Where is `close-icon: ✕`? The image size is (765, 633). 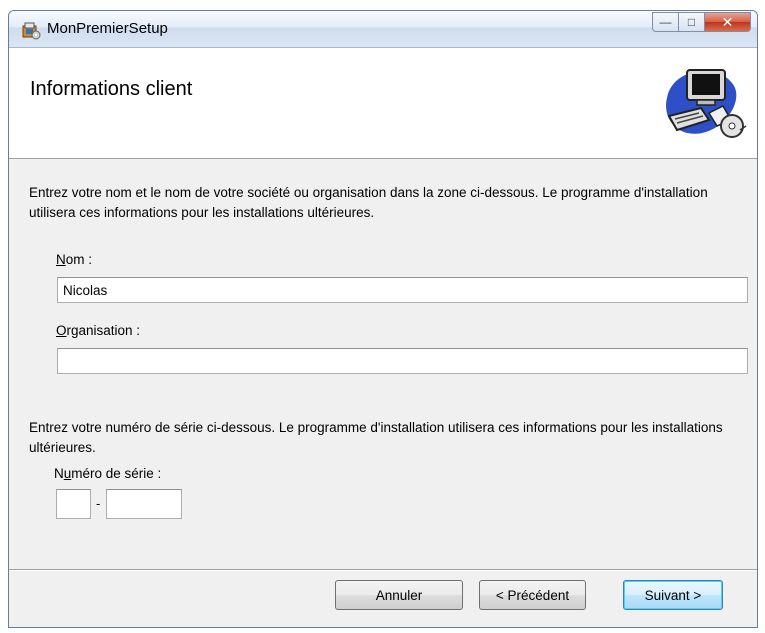
close-icon: ✕ is located at coordinates (727, 21).